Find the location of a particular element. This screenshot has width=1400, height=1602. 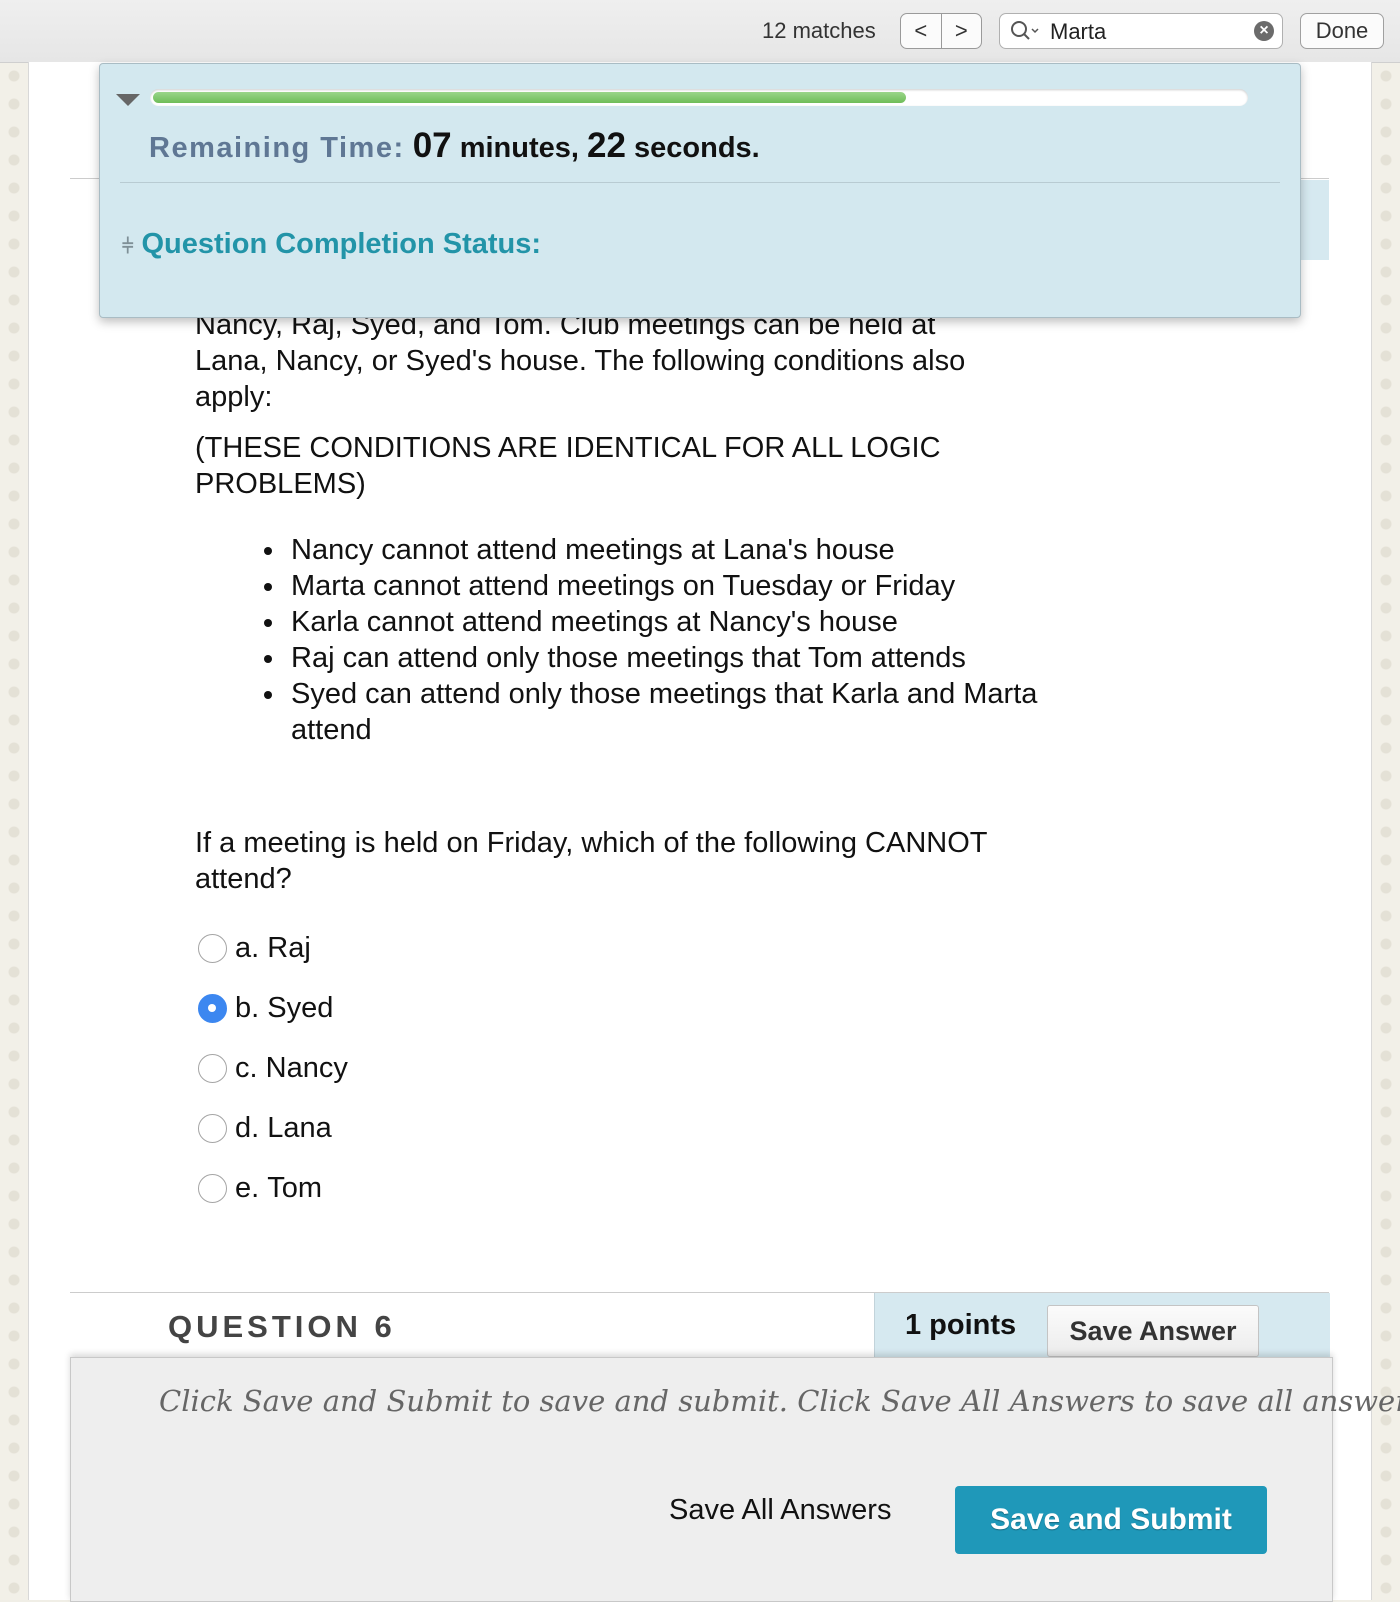

answer-letter: b. is located at coordinates (247, 1007).